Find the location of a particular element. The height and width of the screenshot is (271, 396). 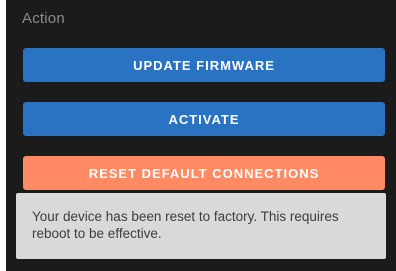

update-firmware-button: UPDATE FIRMWARE is located at coordinates (204, 65).